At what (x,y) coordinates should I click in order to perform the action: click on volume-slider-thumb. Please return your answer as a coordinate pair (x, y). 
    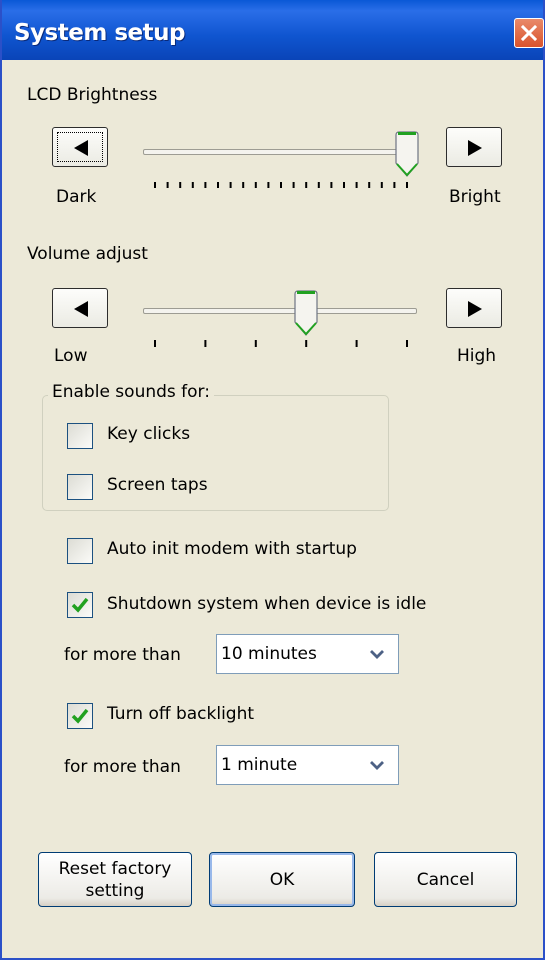
    Looking at the image, I should click on (306, 314).